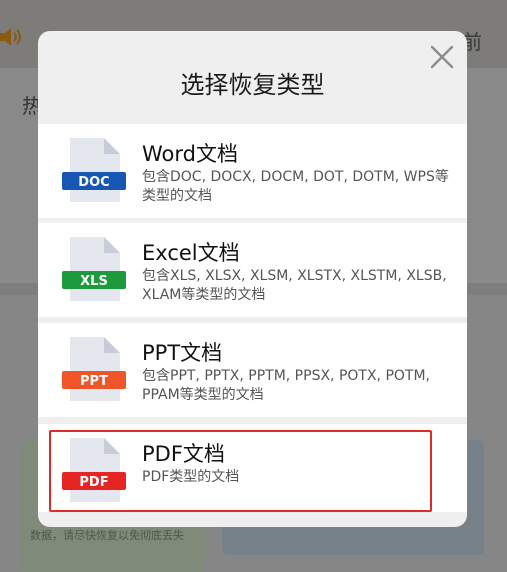 The image size is (507, 572). I want to click on option-word-title: Word文档, so click(190, 154).